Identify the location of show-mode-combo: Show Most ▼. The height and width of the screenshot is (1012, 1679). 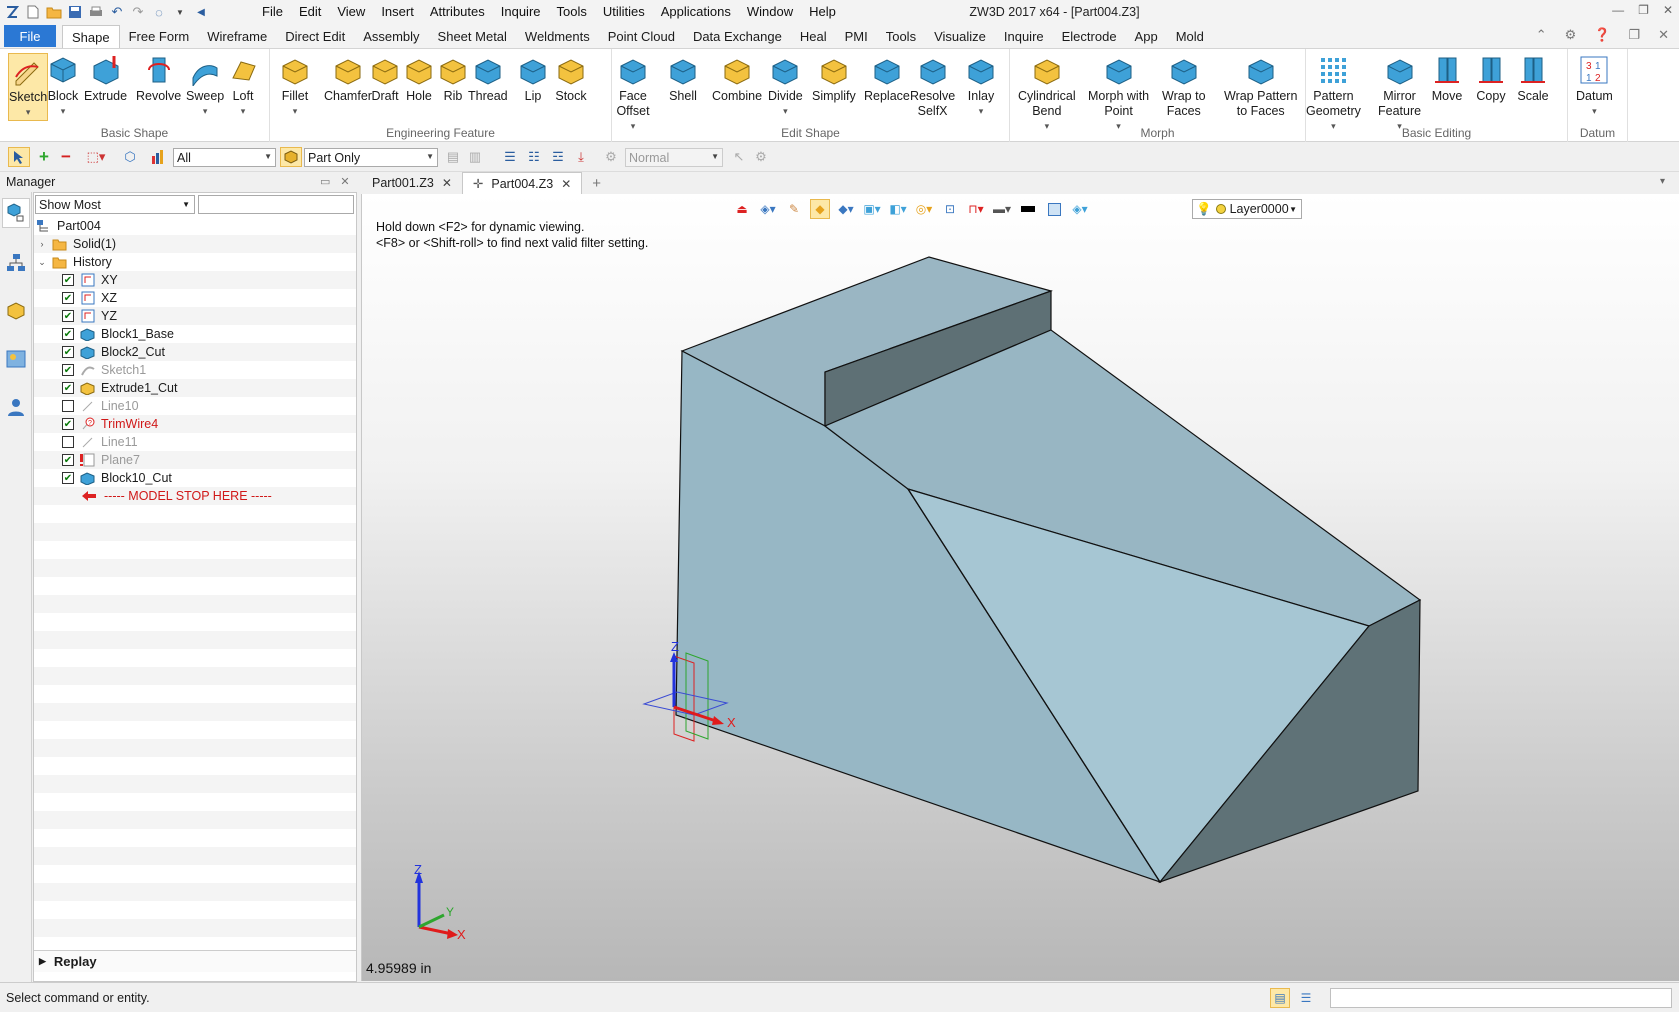
(115, 204).